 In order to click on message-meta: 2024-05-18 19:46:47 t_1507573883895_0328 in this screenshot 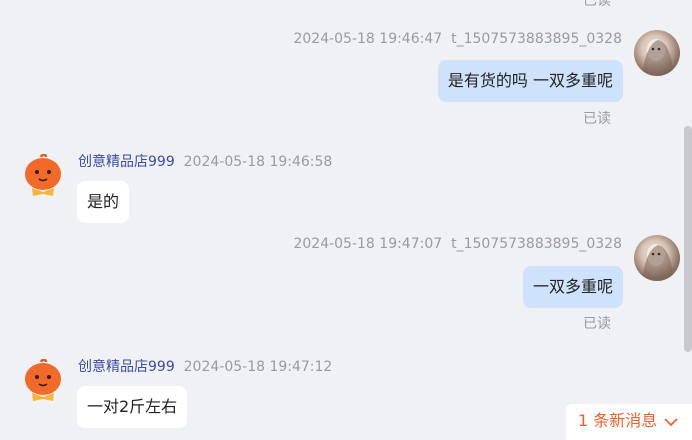, I will do `click(457, 39)`.